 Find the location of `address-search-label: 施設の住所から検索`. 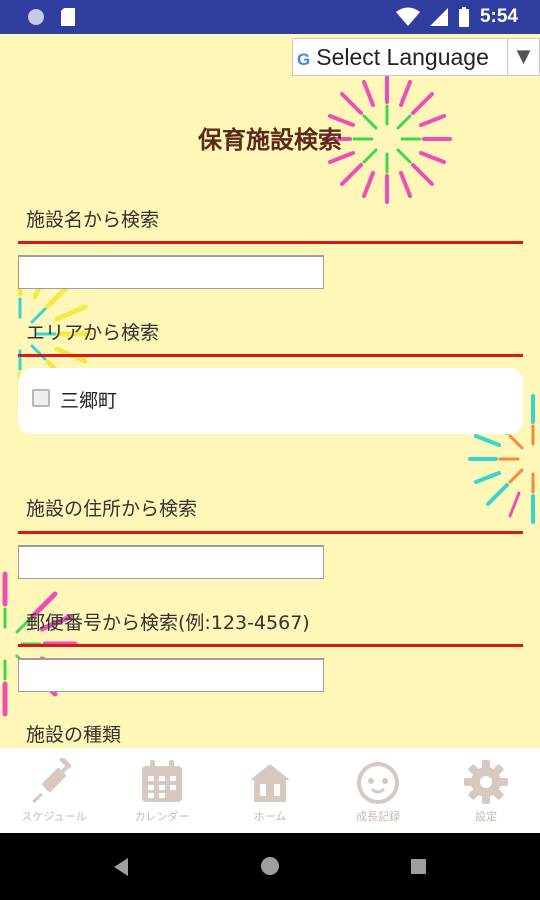

address-search-label: 施設の住所から検索 is located at coordinates (112, 509).